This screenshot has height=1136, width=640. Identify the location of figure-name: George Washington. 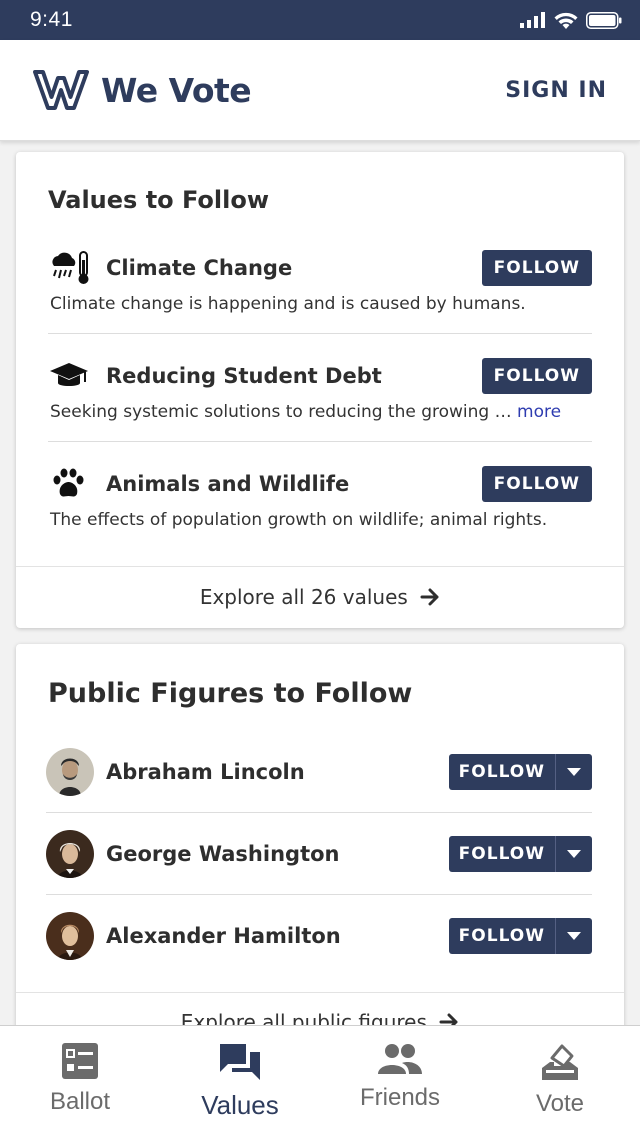
(277, 854).